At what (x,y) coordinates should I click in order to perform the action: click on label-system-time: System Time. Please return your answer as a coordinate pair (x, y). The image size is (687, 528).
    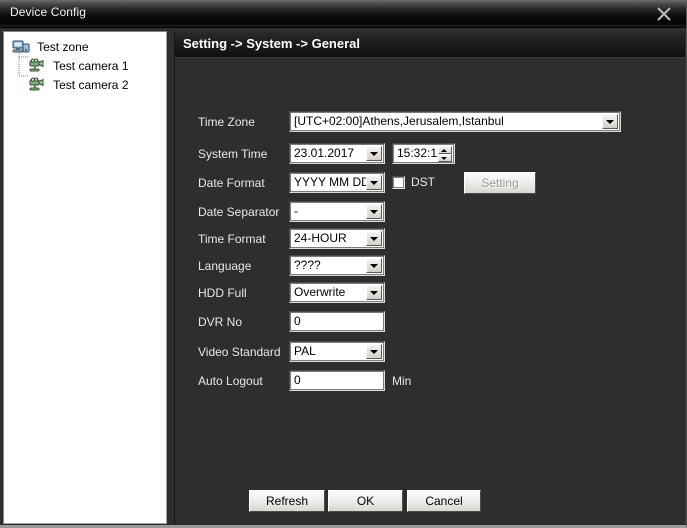
    Looking at the image, I should click on (233, 154).